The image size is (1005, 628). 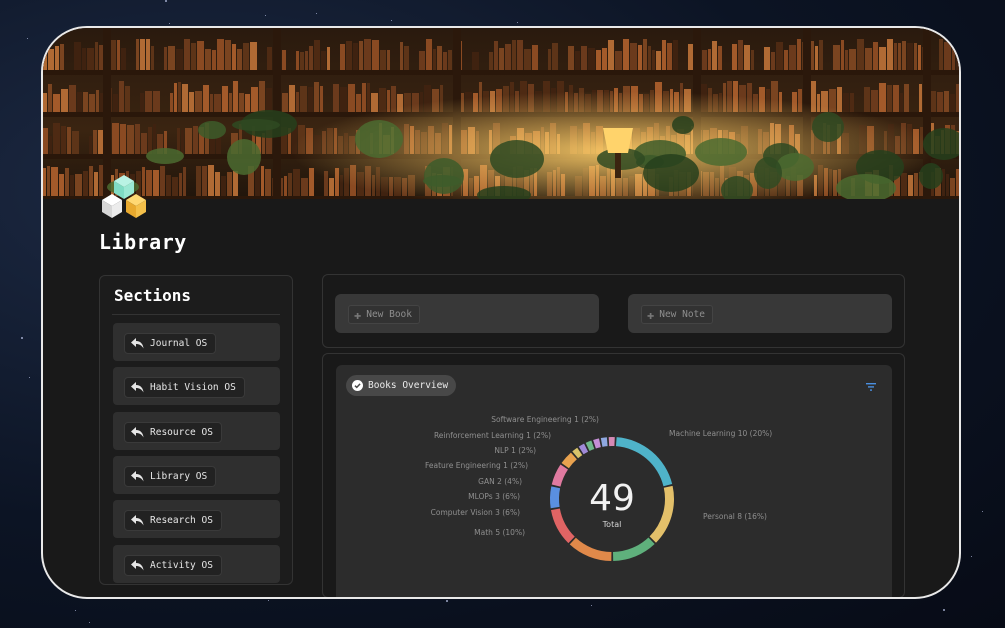 I want to click on page-title: Library, so click(x=143, y=242).